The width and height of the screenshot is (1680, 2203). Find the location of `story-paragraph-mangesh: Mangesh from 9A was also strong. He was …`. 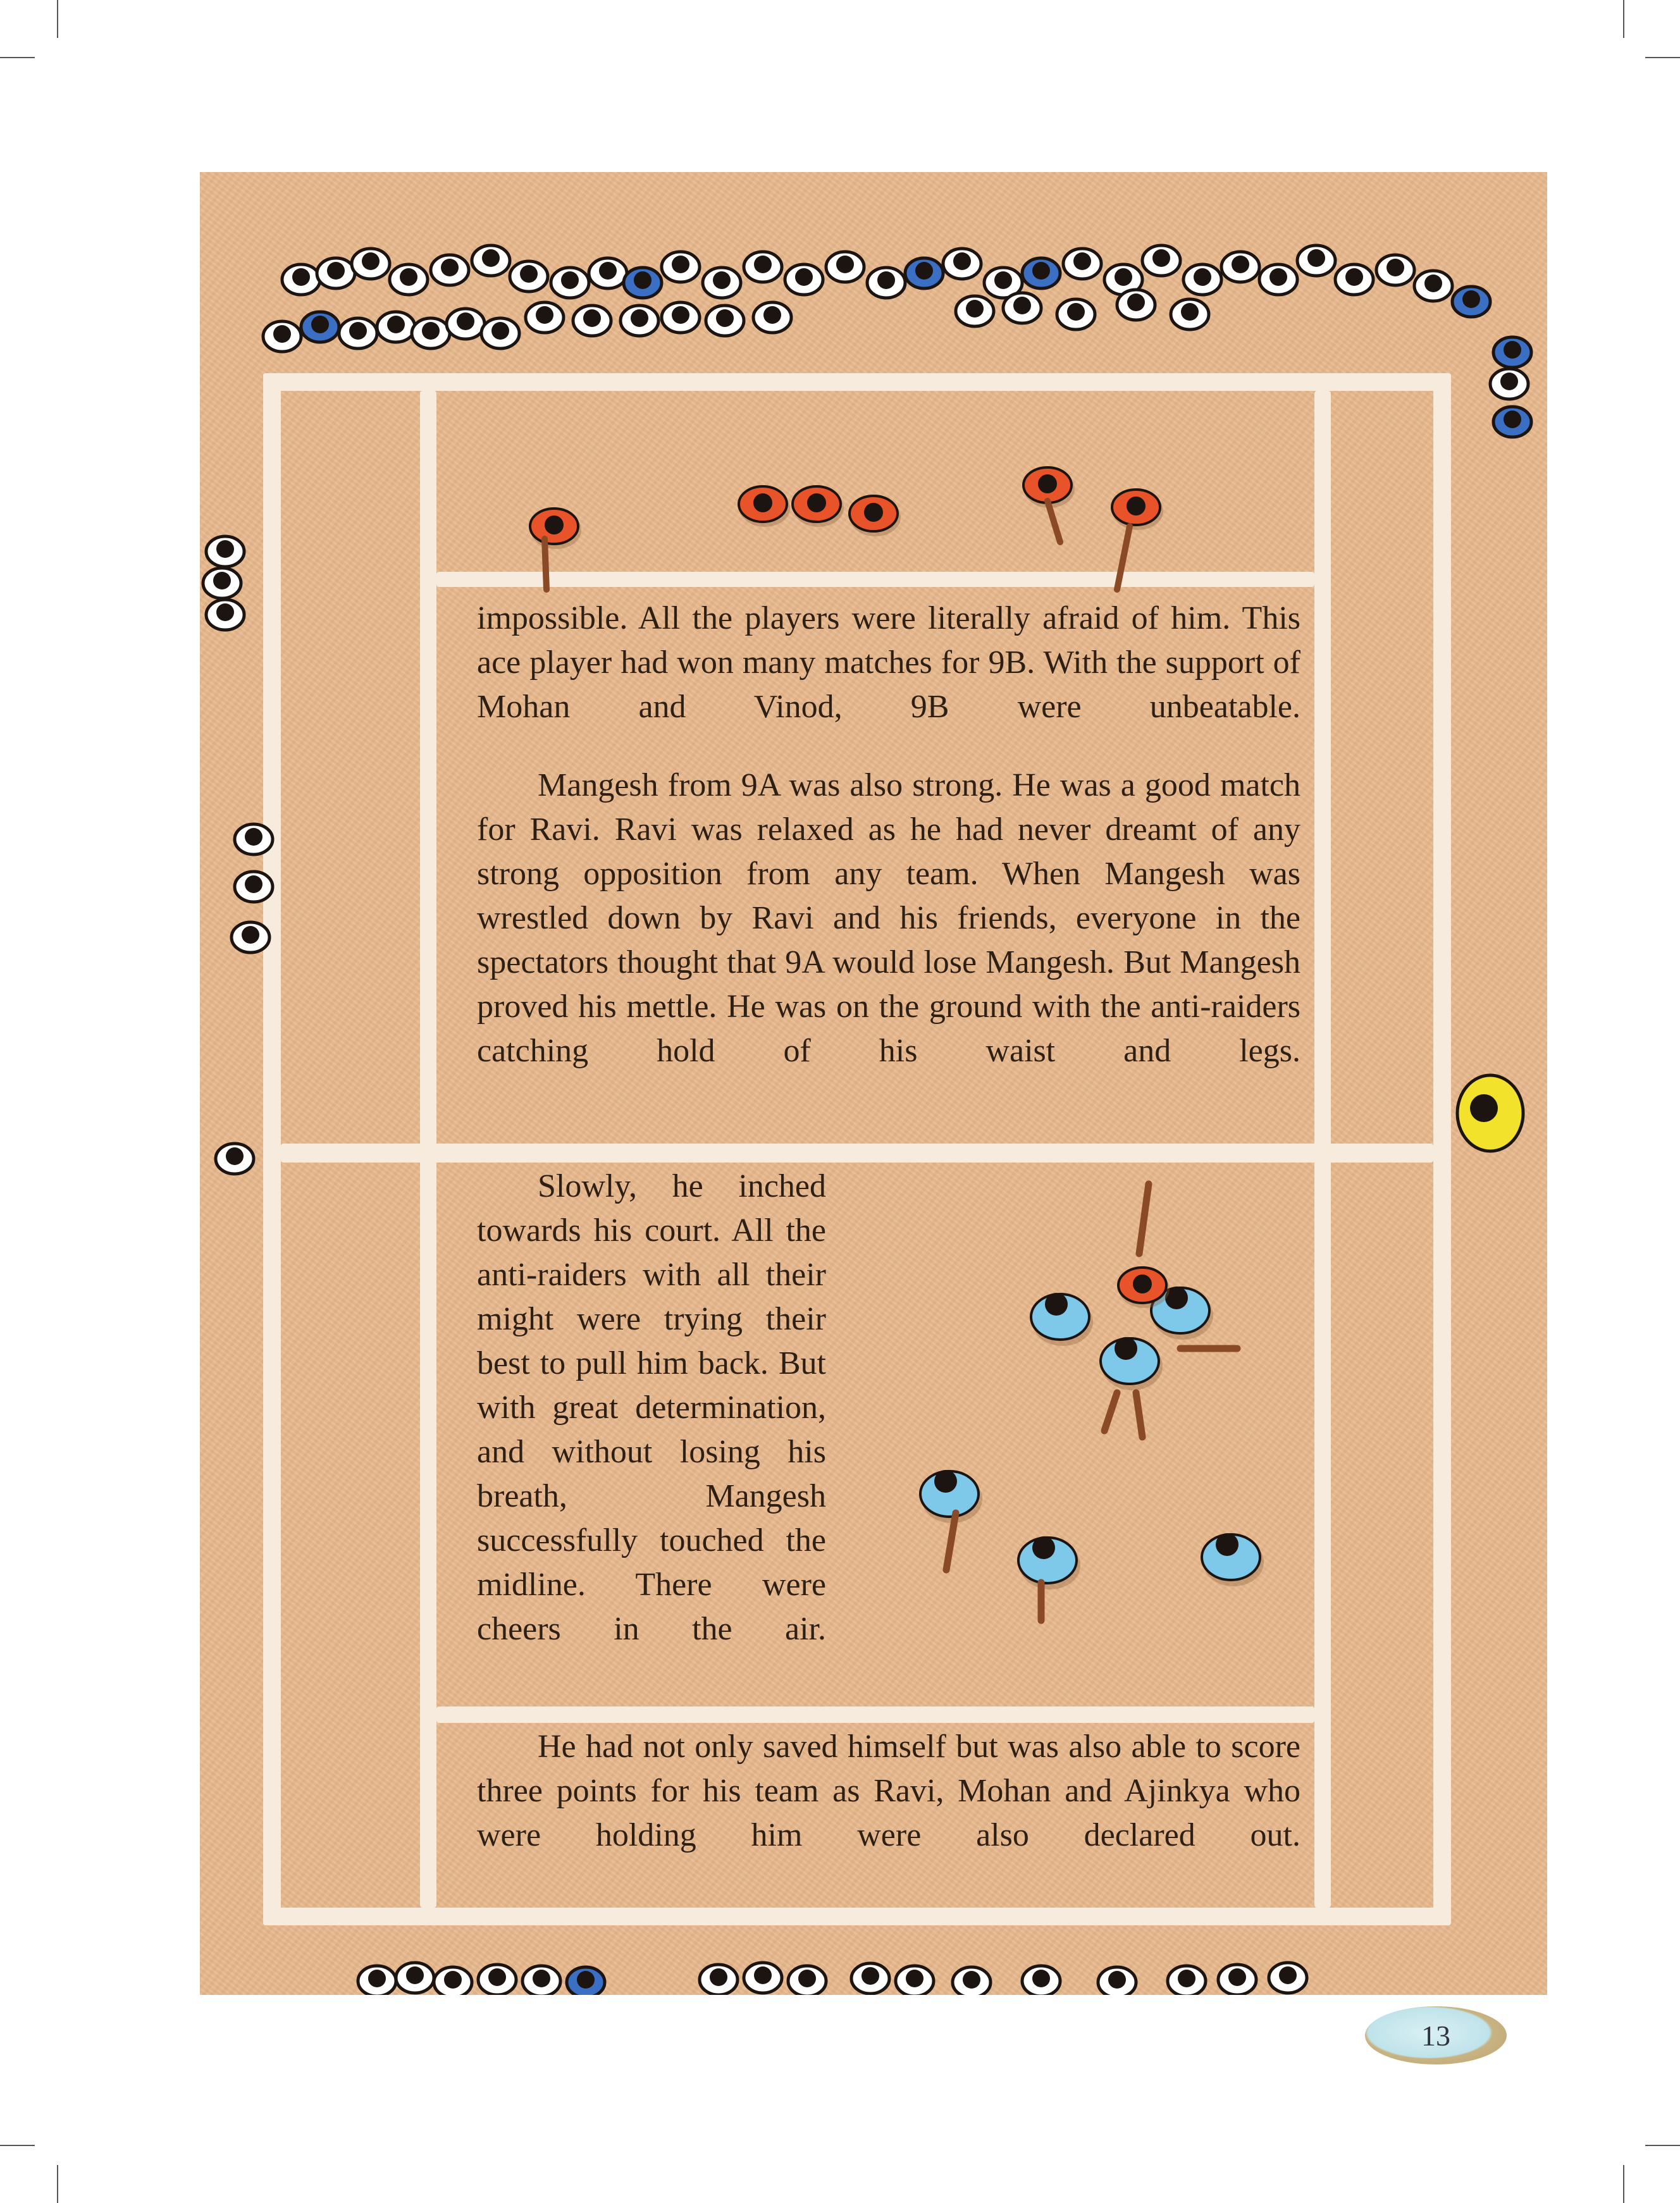

story-paragraph-mangesh: Mangesh from 9A was also strong. He was … is located at coordinates (888, 918).